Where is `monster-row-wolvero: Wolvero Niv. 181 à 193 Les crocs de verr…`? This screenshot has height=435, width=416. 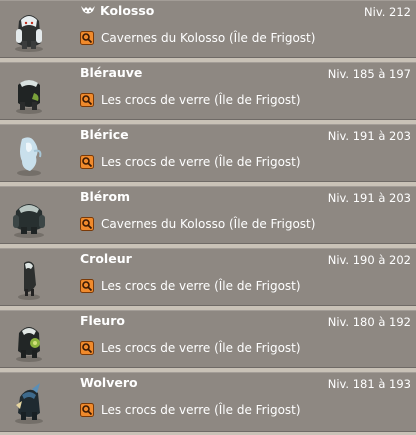
monster-row-wolvero: Wolvero Niv. 181 à 193 Les crocs de verr… is located at coordinates (208, 402).